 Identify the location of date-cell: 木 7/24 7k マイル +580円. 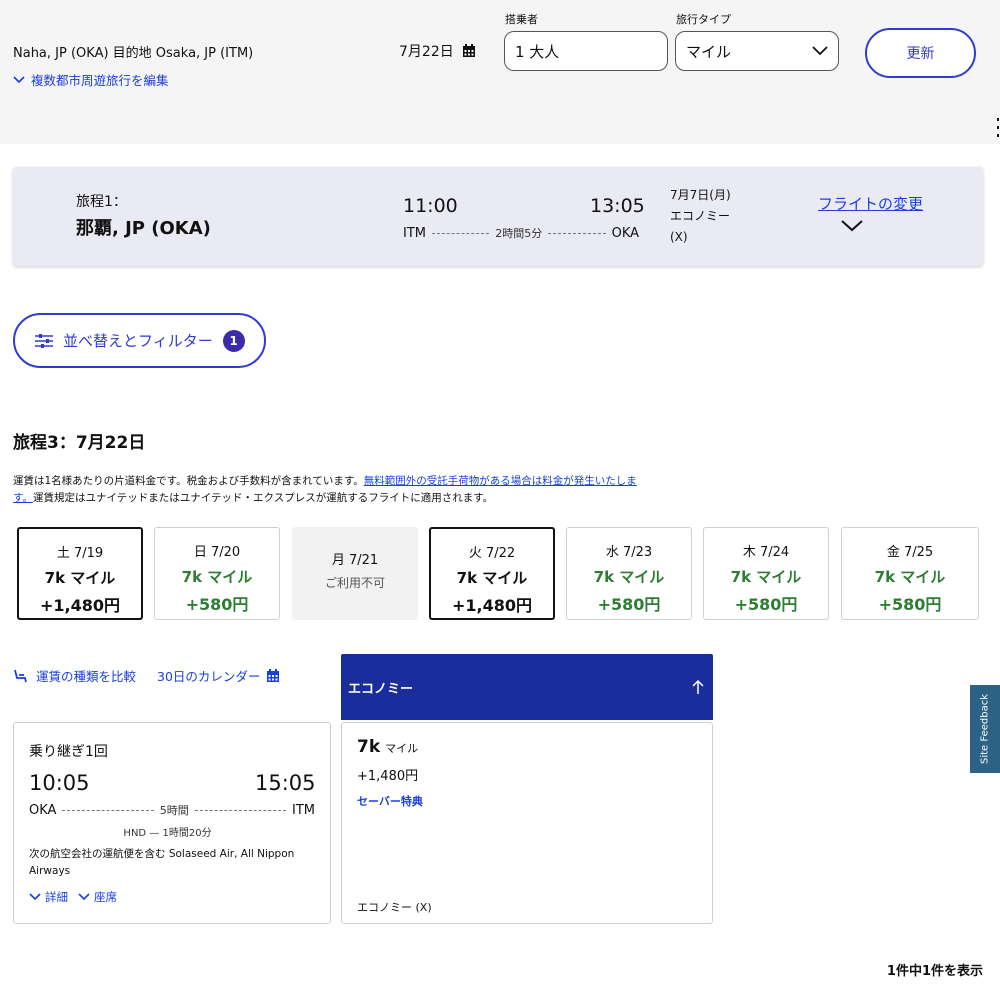
(766, 573).